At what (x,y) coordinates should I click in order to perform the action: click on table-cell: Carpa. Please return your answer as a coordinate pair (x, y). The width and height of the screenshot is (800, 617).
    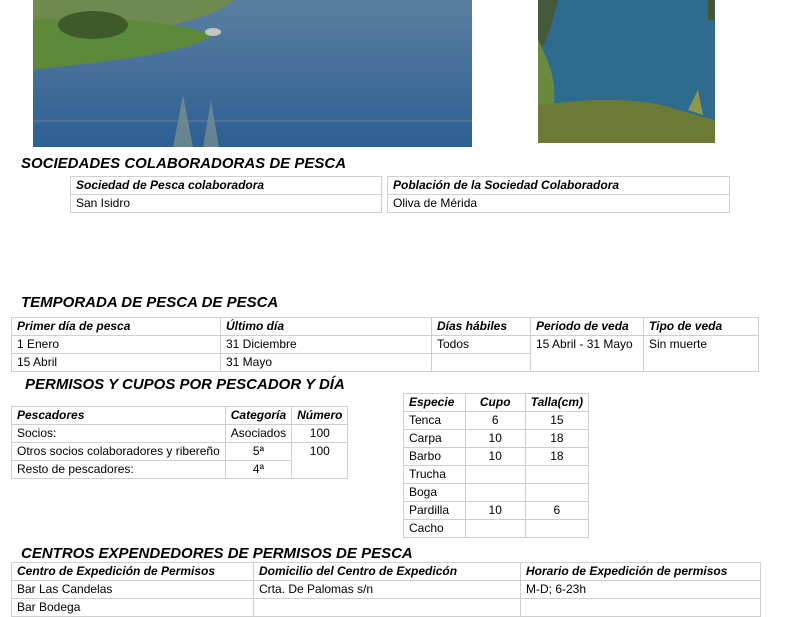
    Looking at the image, I should click on (434, 438).